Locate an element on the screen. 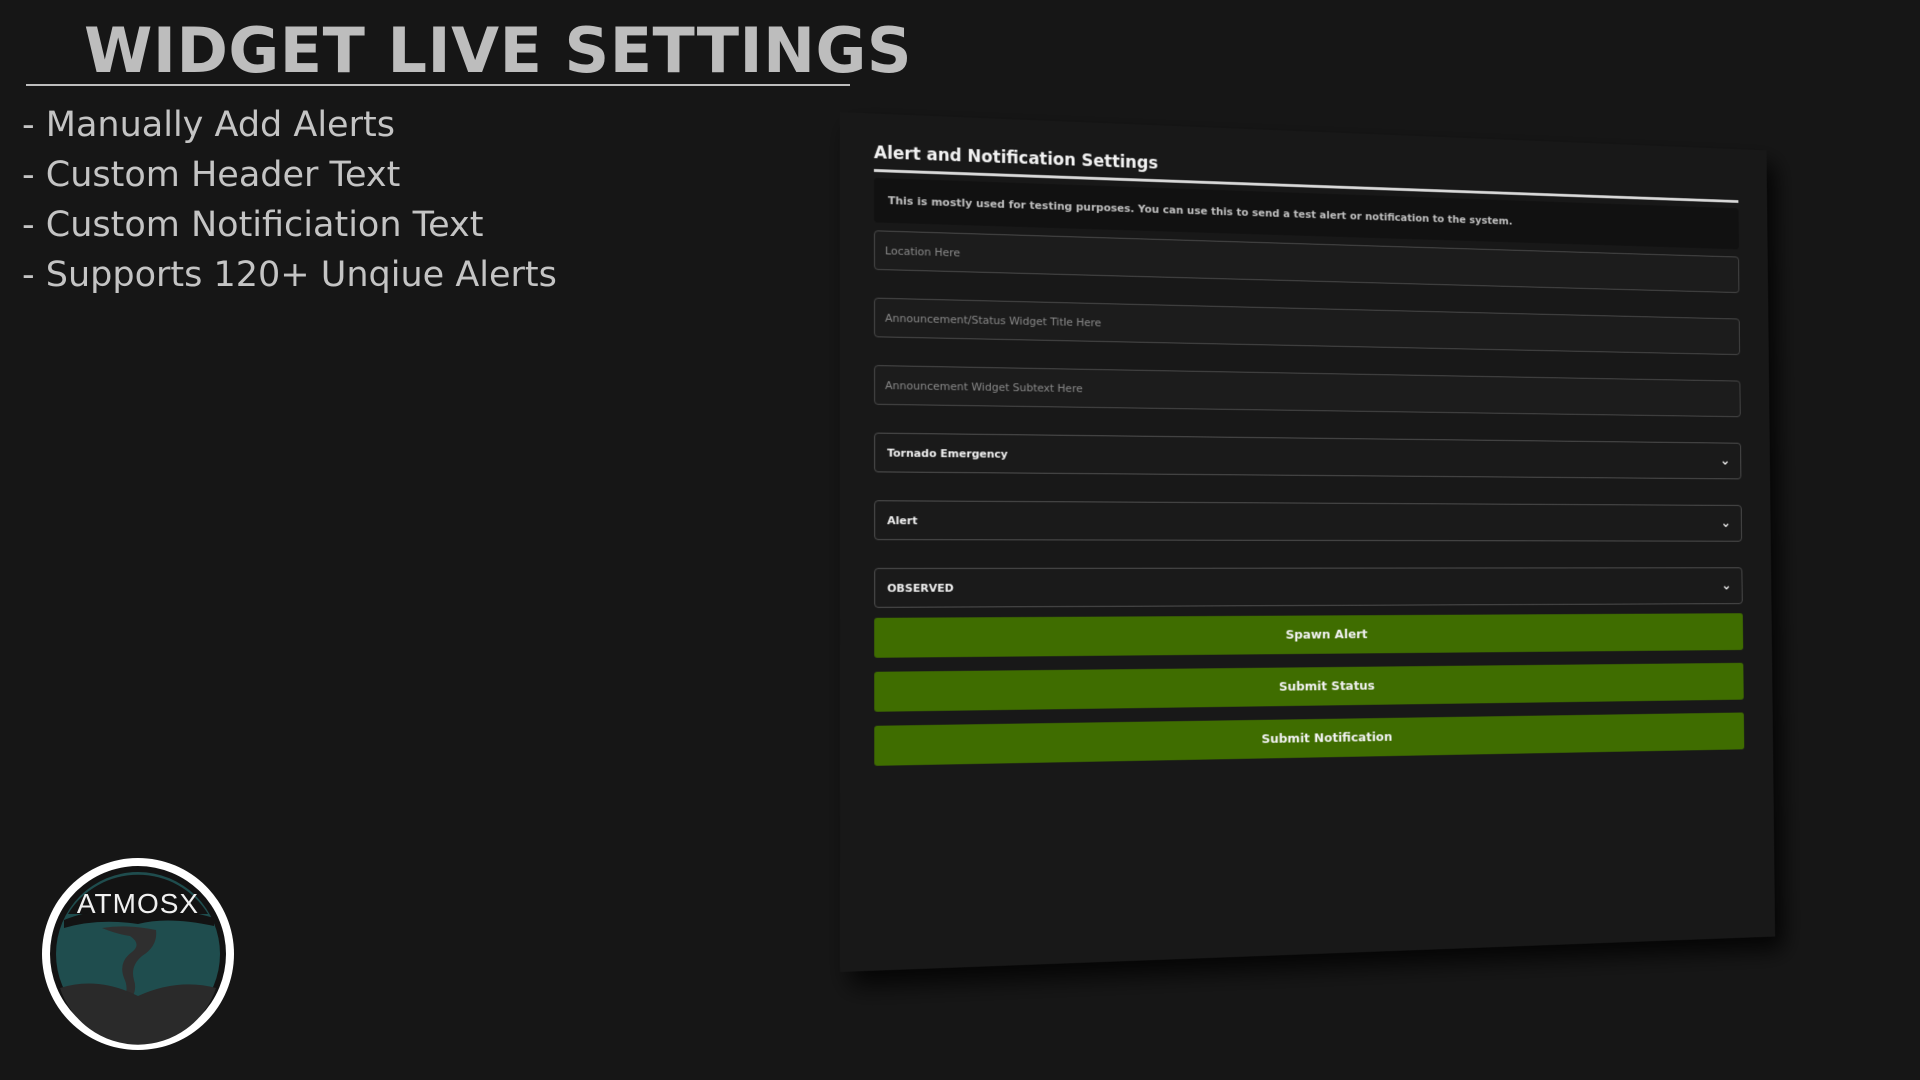 The image size is (1920, 1080). alert-type-value: Tornado Emergency is located at coordinates (947, 453).